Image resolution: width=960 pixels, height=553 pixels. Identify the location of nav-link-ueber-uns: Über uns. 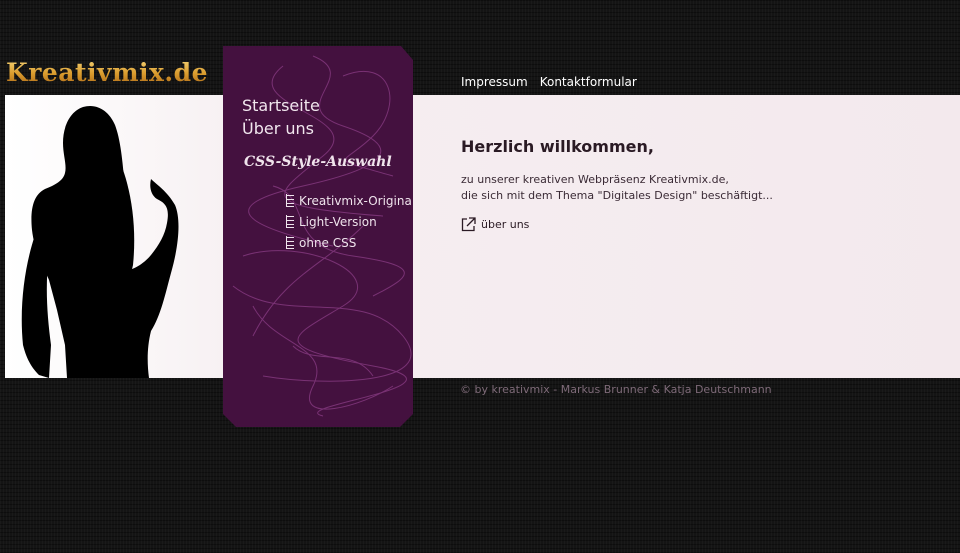
(281, 128).